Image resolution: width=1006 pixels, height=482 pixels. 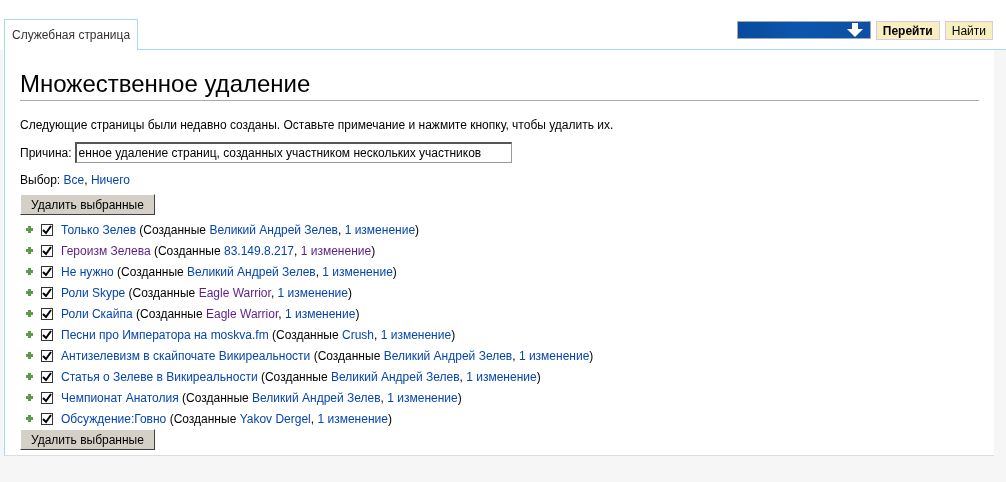 I want to click on page-link: Не нужно, so click(x=87, y=271).